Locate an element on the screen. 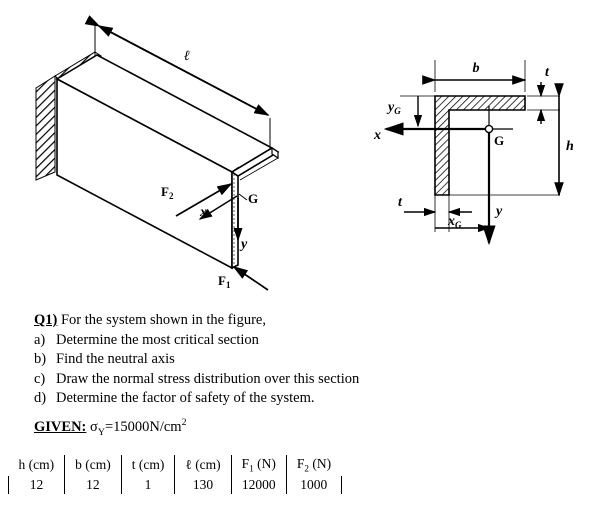  given-expression: σY=15000N/cm2 is located at coordinates (136, 427).